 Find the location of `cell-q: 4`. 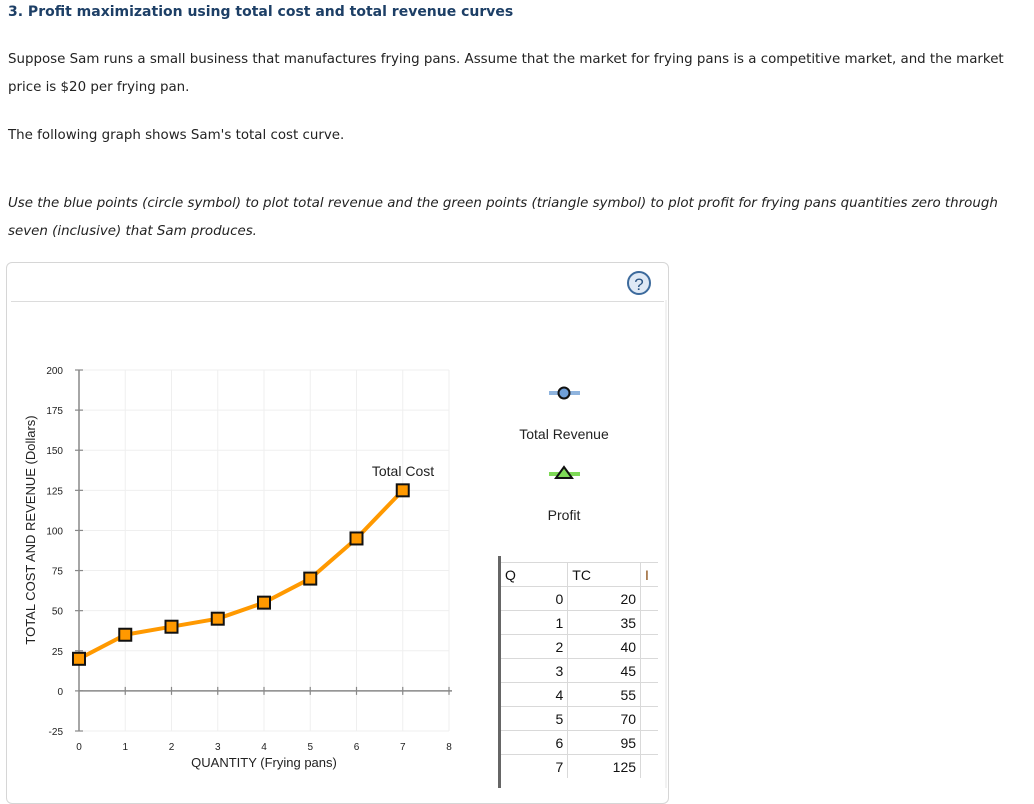

cell-q: 4 is located at coordinates (535, 694).